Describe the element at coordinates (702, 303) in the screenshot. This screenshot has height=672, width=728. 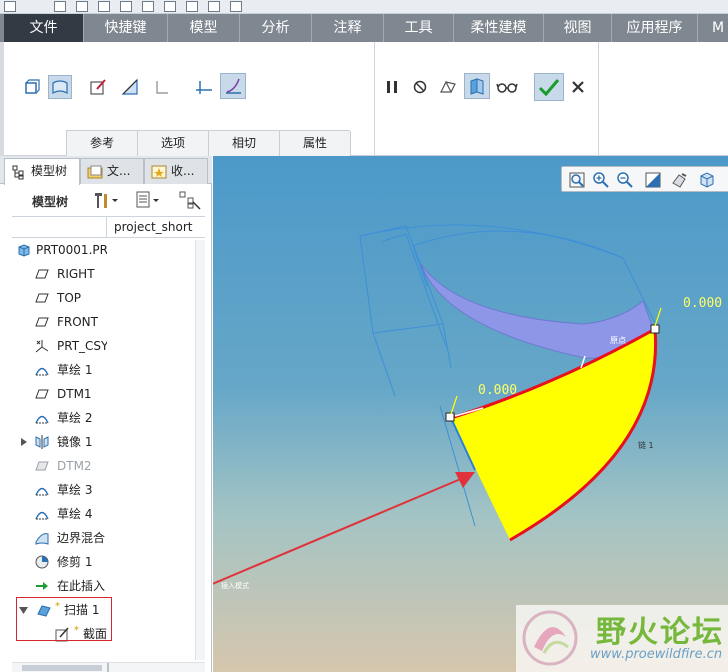
I see `dim-label-right: 0.000` at that location.